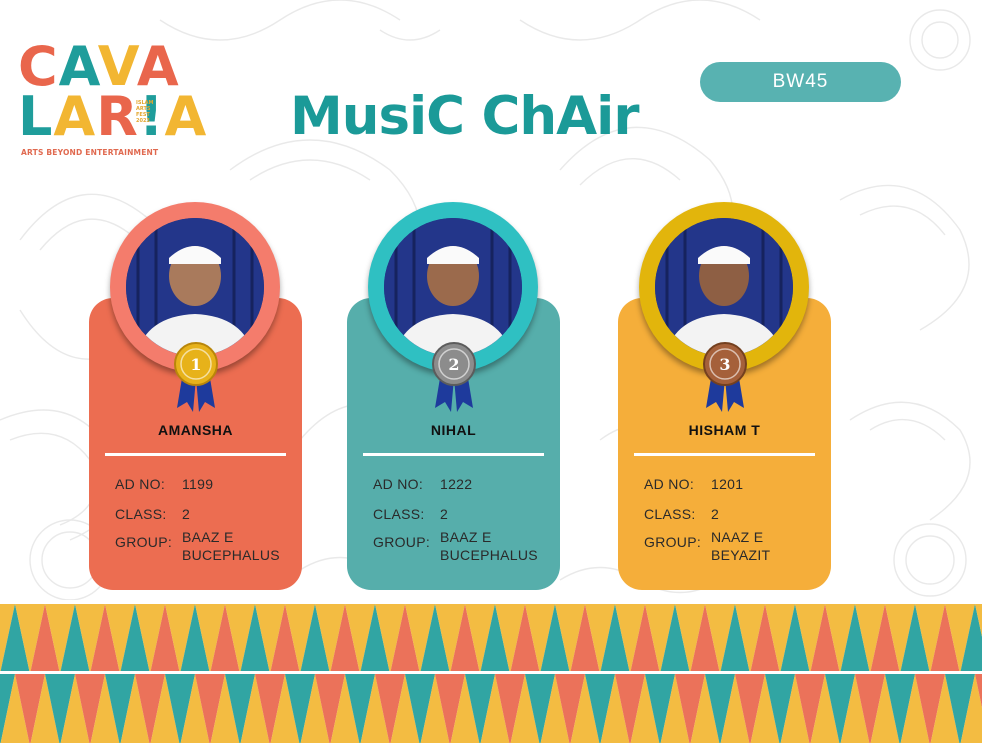  Describe the element at coordinates (145, 112) in the screenshot. I see `logo-fest-text: ISLAM ARTS FEST 2023` at that location.